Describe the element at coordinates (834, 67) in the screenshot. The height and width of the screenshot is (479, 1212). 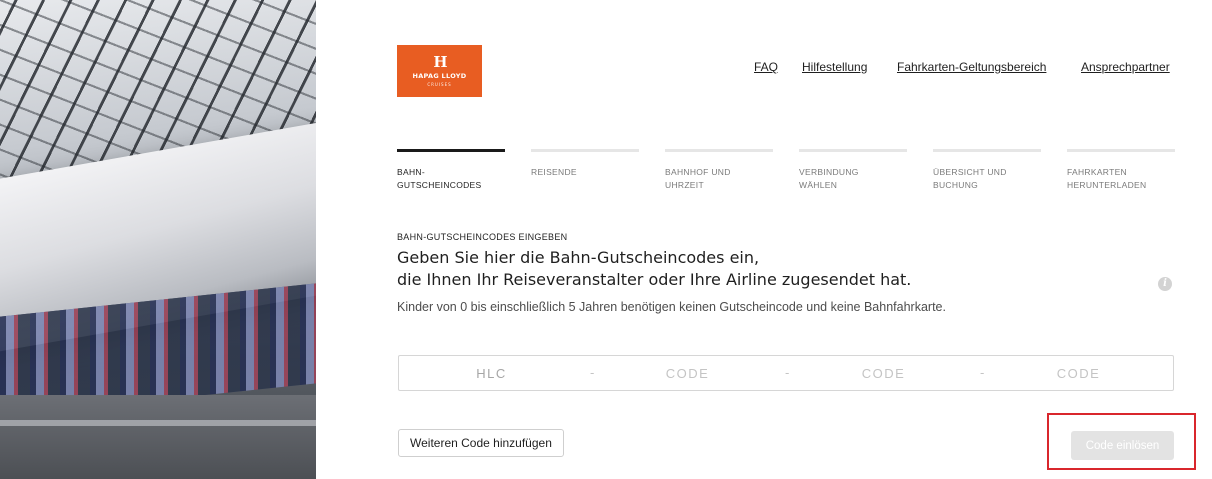
I see `nav-link-hilfestellung: Hilfestellung` at that location.